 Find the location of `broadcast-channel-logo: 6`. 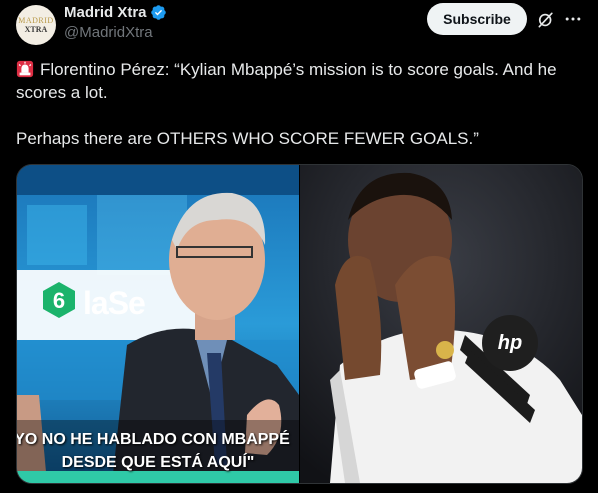

broadcast-channel-logo: 6 is located at coordinates (59, 300).